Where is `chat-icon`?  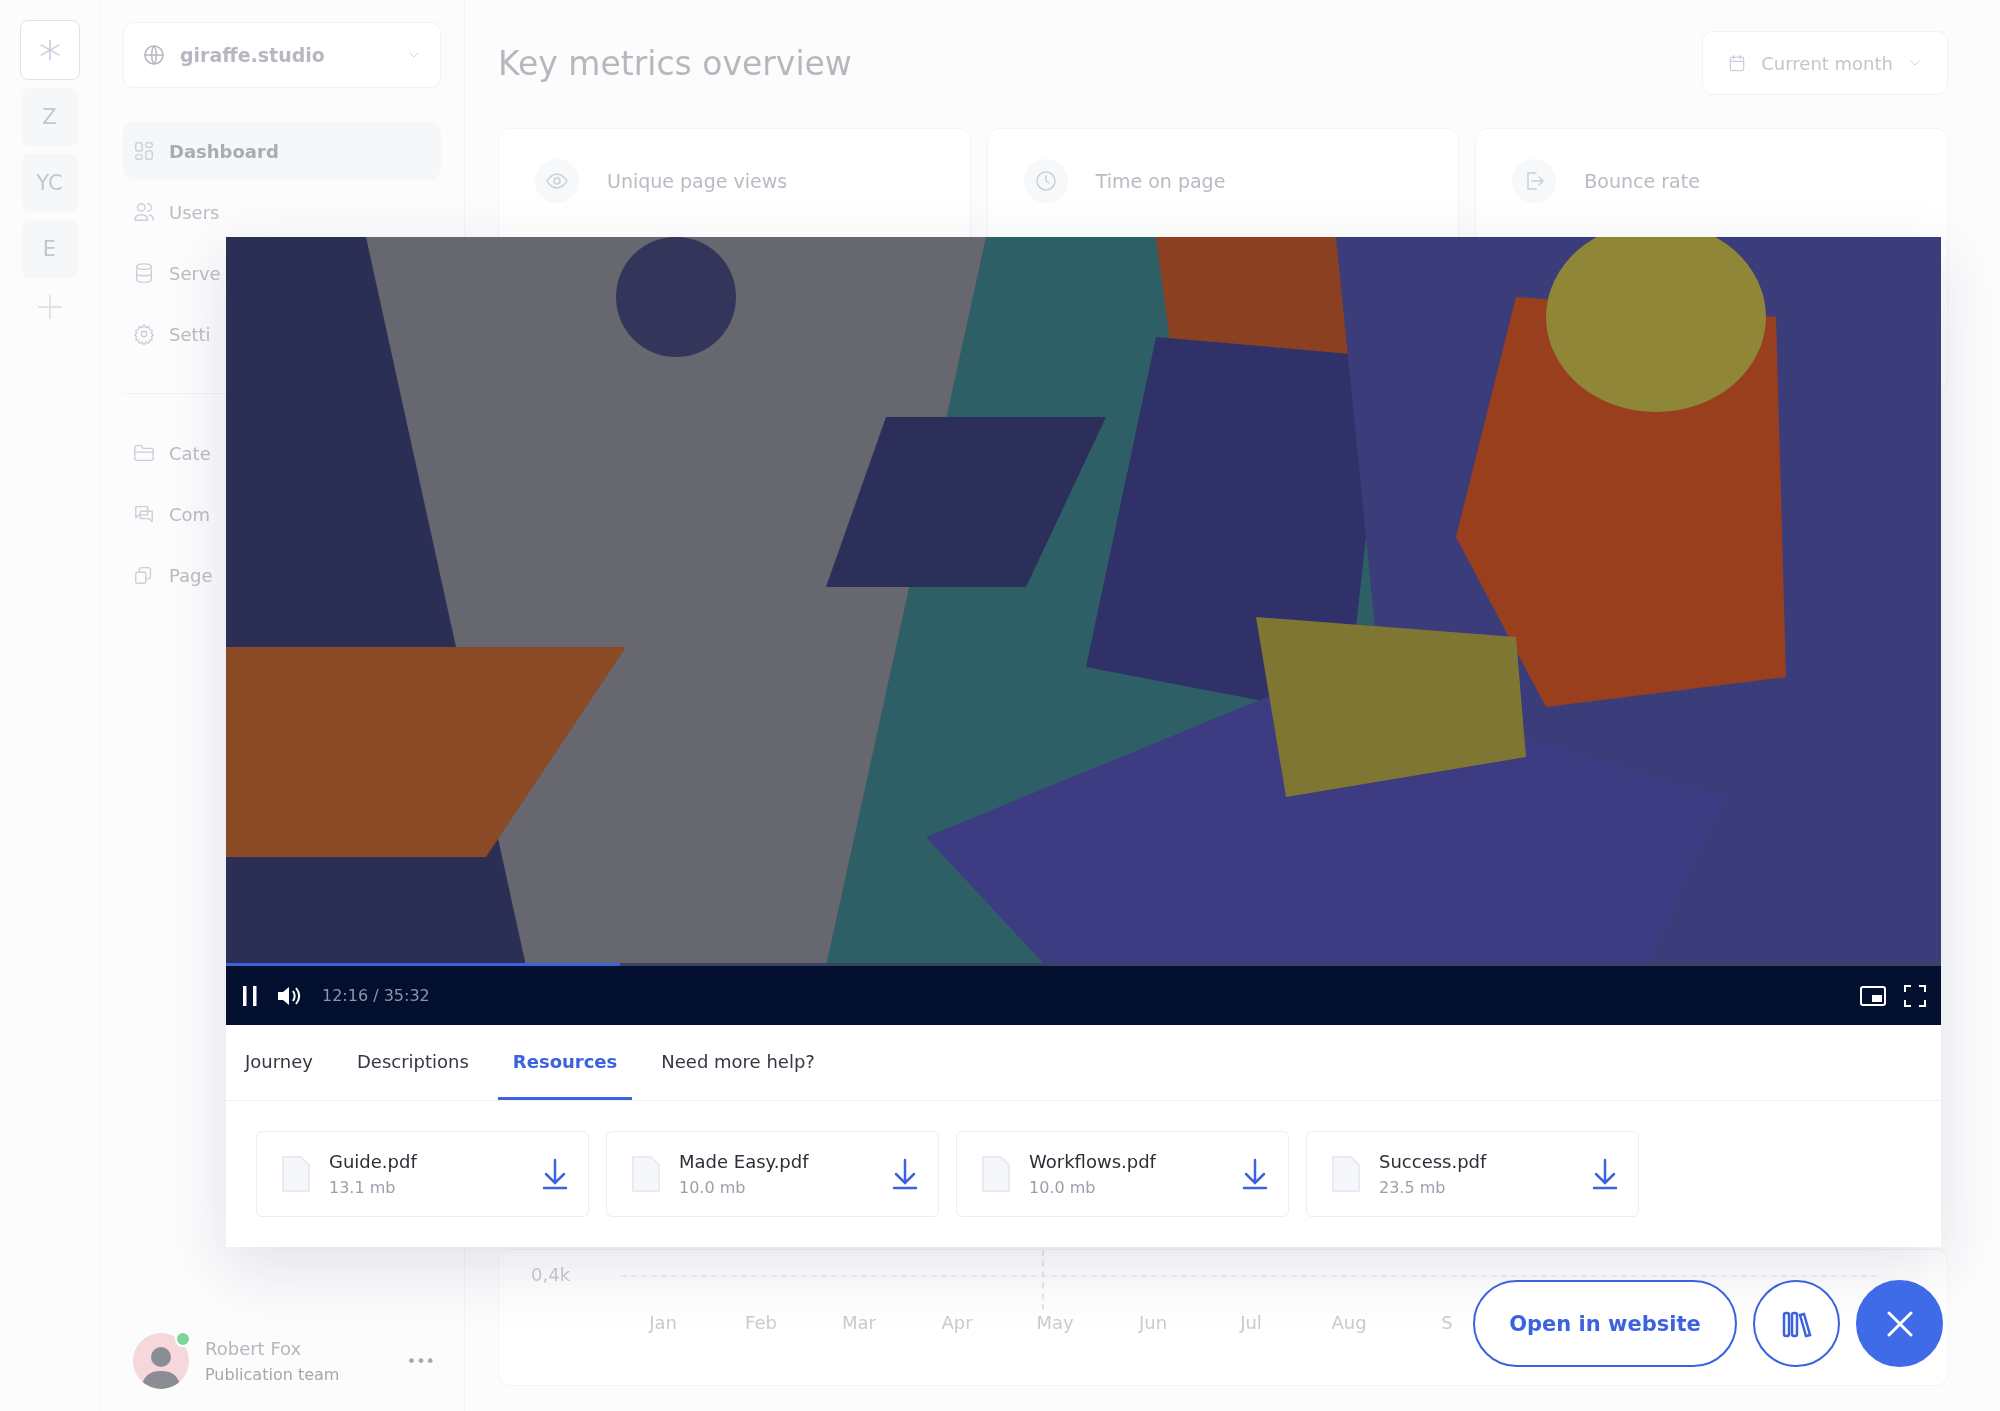
chat-icon is located at coordinates (144, 514).